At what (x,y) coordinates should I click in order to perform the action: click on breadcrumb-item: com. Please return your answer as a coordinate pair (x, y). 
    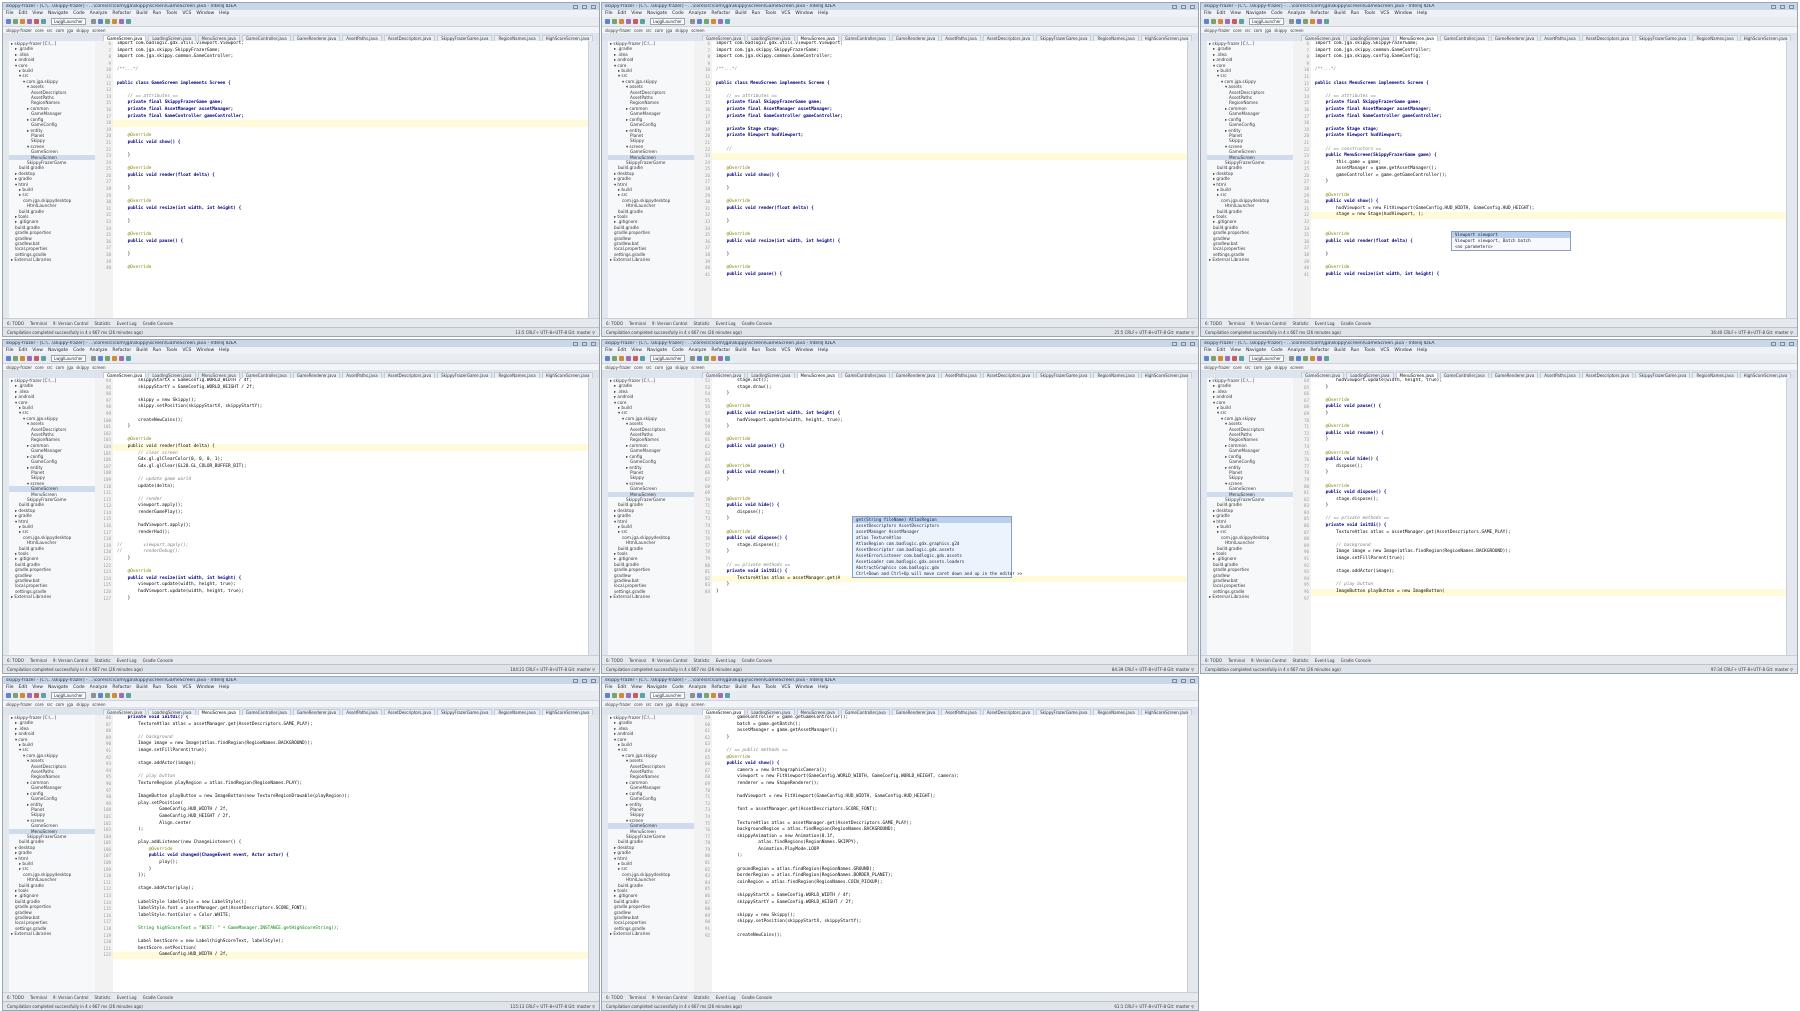
    Looking at the image, I should click on (1258, 367).